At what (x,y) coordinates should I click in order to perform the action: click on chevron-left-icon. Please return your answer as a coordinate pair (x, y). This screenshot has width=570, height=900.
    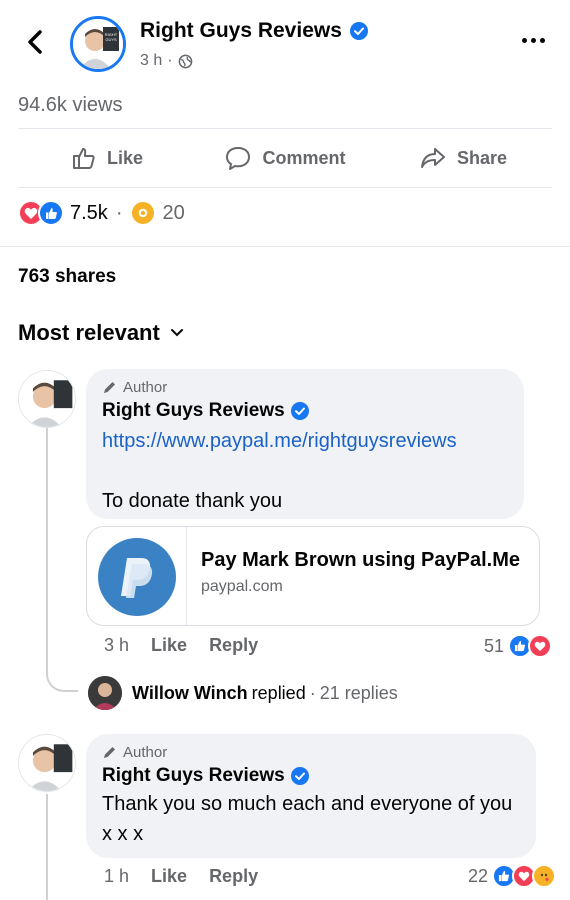
    Looking at the image, I should click on (35, 42).